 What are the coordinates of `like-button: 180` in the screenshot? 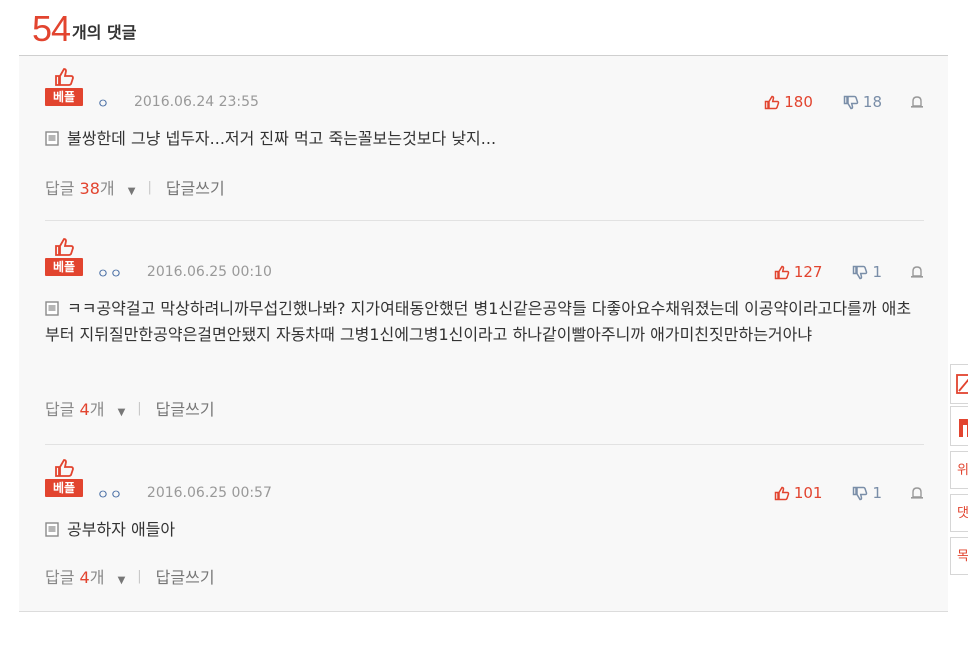 It's located at (788, 102).